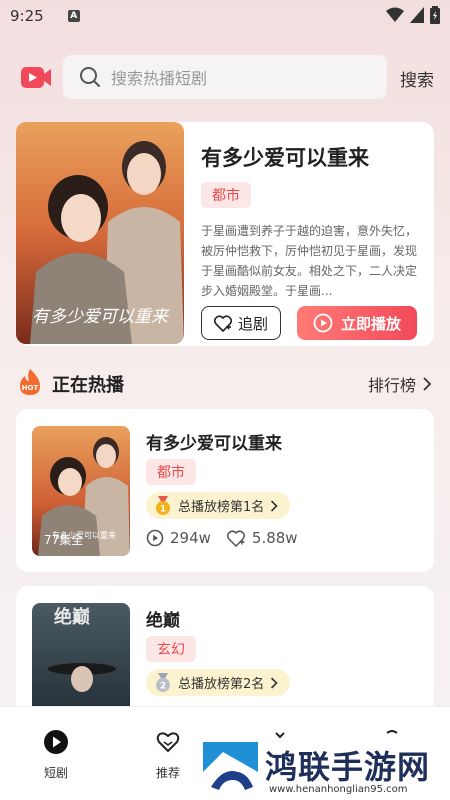  I want to click on hot-flame-icon: HOT, so click(30, 382).